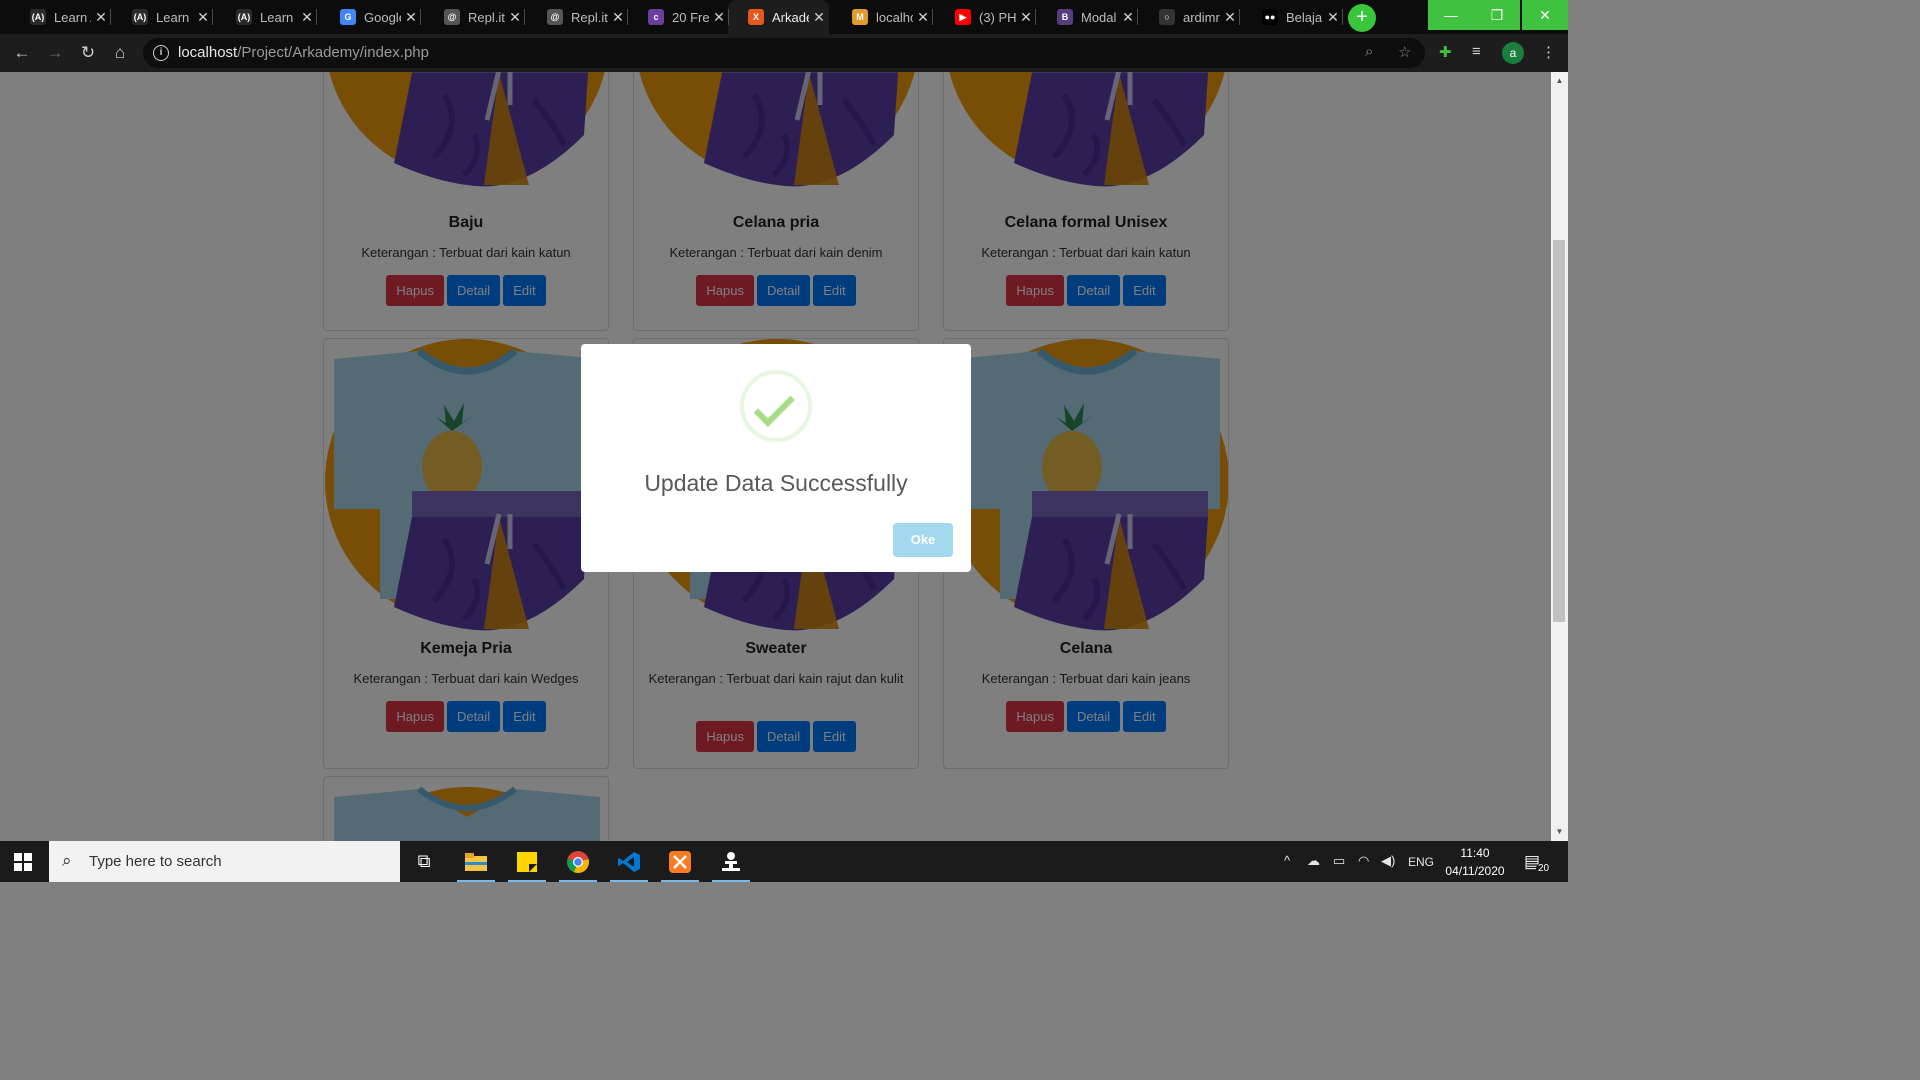 Image resolution: width=1920 pixels, height=1080 pixels. What do you see at coordinates (1313, 861) in the screenshot?
I see `onedrive-icon: ☁` at bounding box center [1313, 861].